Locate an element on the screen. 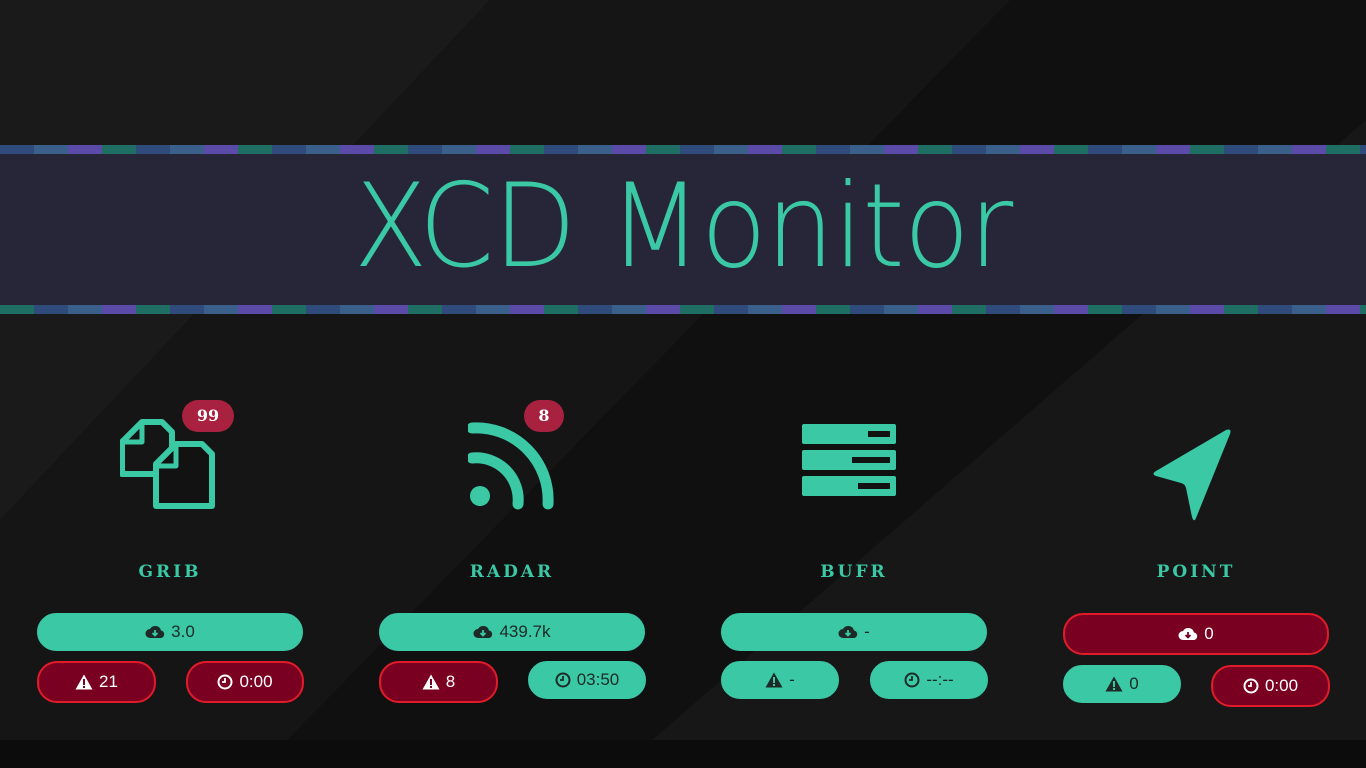  grib-icon-box is located at coordinates (170, 465).